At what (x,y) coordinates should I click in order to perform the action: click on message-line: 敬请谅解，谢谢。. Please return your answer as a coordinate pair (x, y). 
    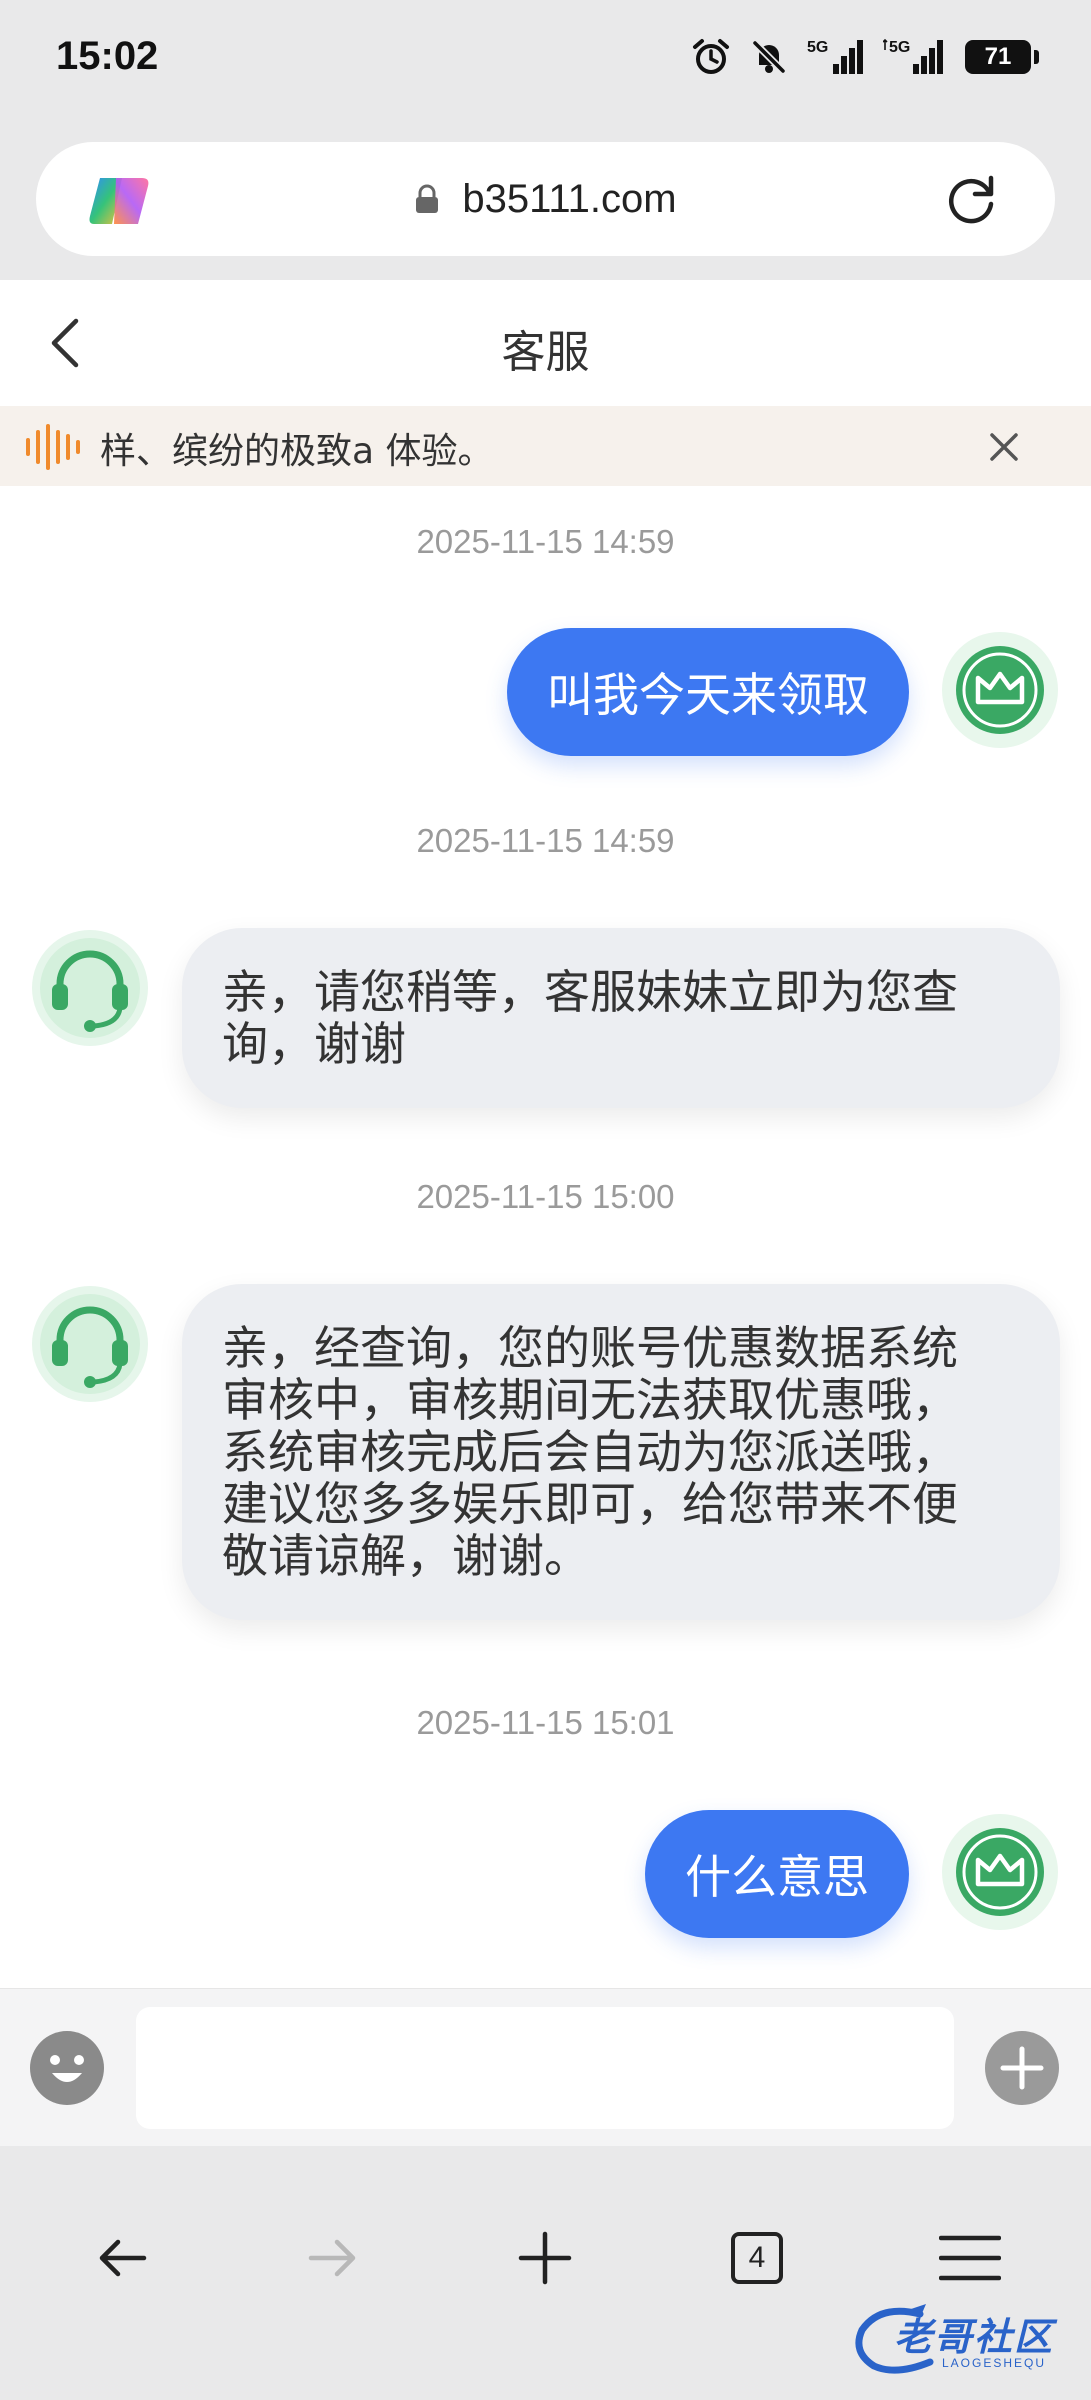
    Looking at the image, I should click on (406, 1556).